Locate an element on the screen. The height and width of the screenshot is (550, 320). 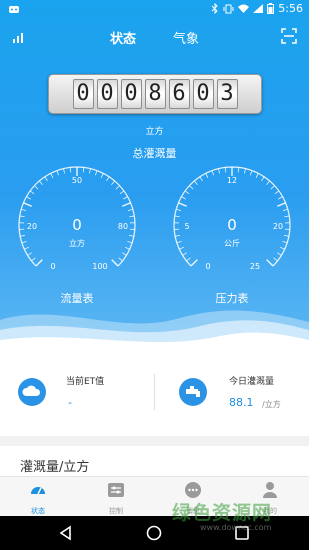
signal-bars-icon is located at coordinates (19, 37).